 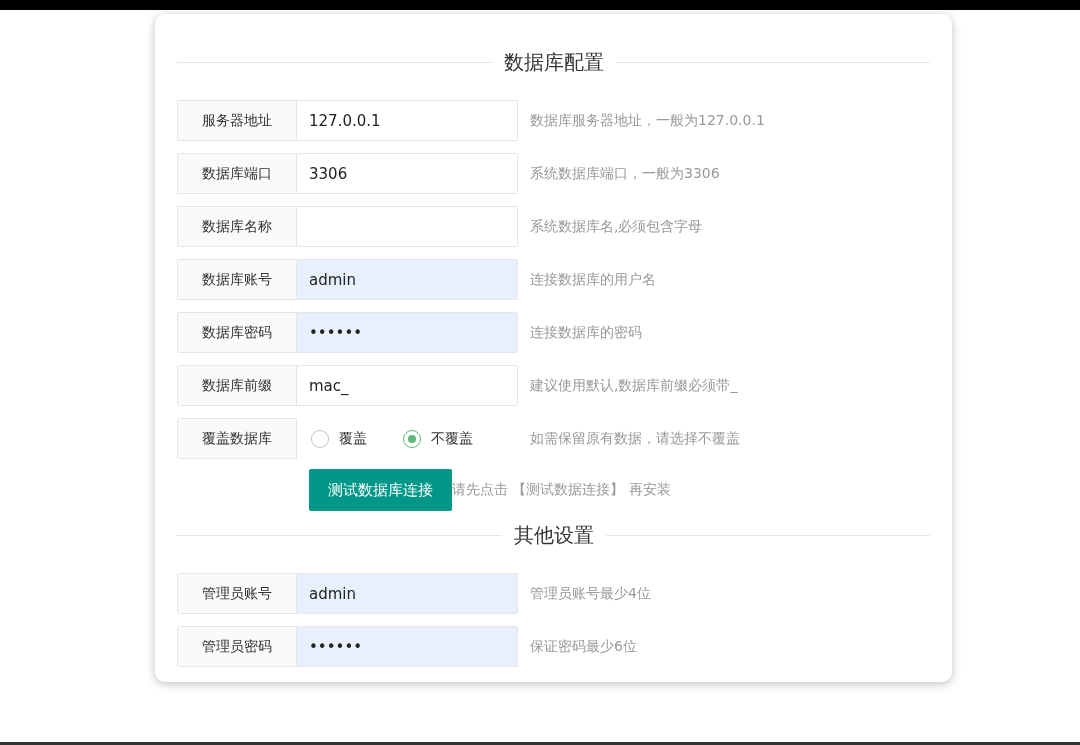 What do you see at coordinates (407, 173) in the screenshot?
I see `input-field: 3306` at bounding box center [407, 173].